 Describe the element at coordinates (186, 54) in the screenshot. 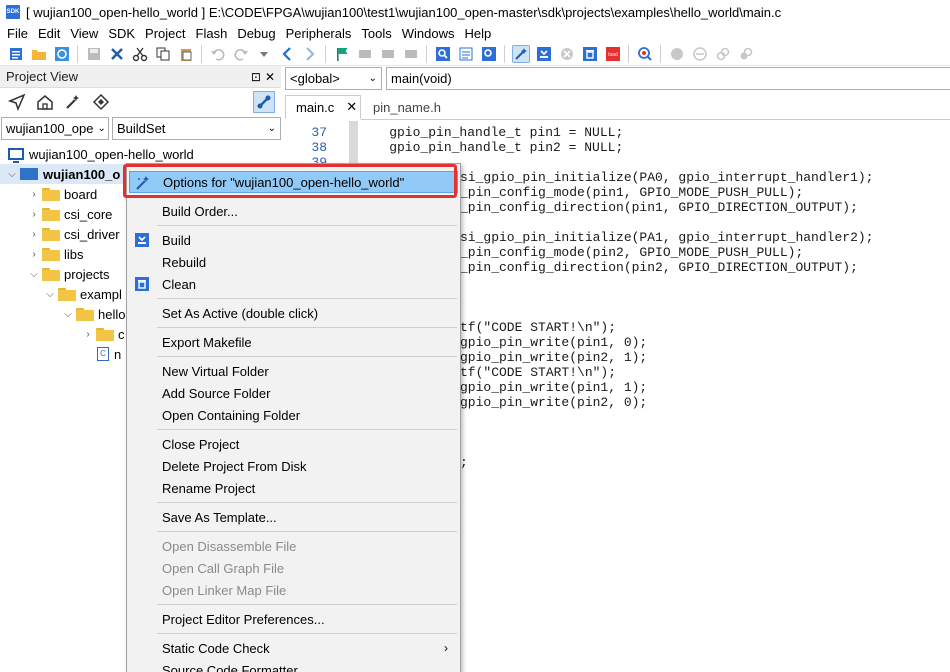

I see `paste-icon` at that location.